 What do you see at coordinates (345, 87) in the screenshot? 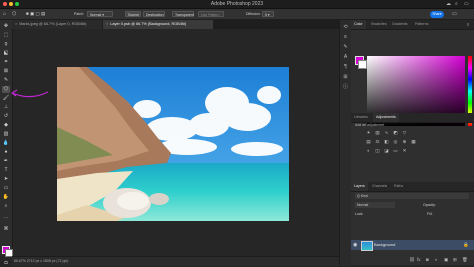
I see `info-panel-icon: ⓘ` at bounding box center [345, 87].